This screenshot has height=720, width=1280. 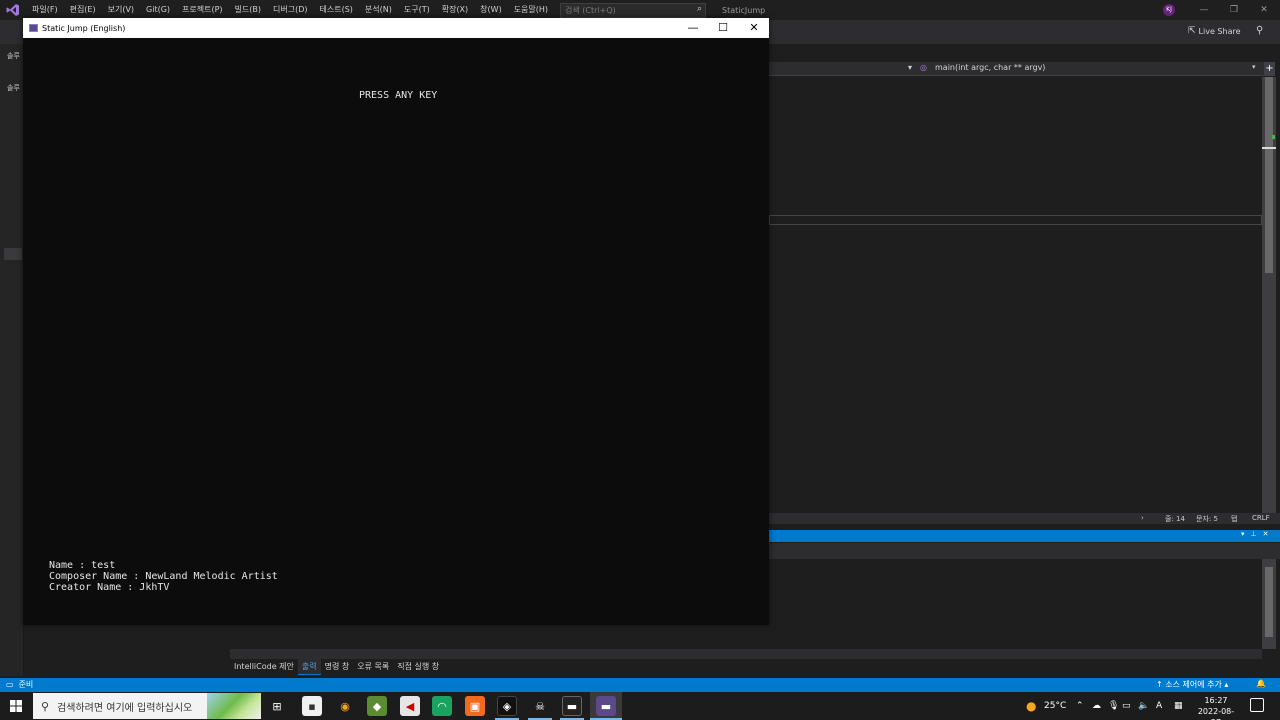 What do you see at coordinates (373, 667) in the screenshot?
I see `tab-error-list: 오류 목록` at bounding box center [373, 667].